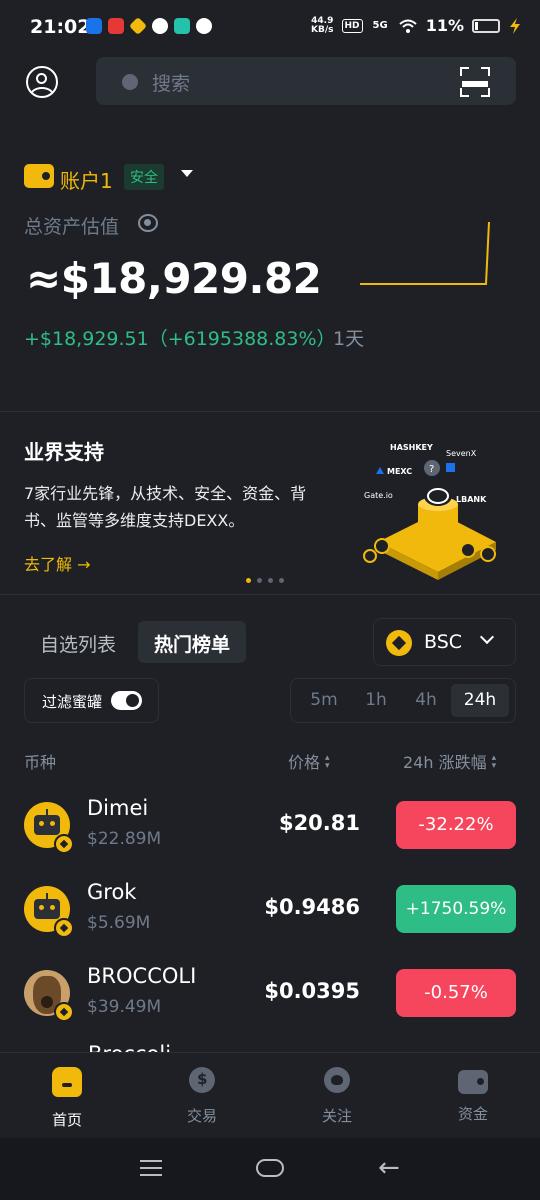 This screenshot has width=540, height=1200. I want to click on chain-label: BSC, so click(443, 642).